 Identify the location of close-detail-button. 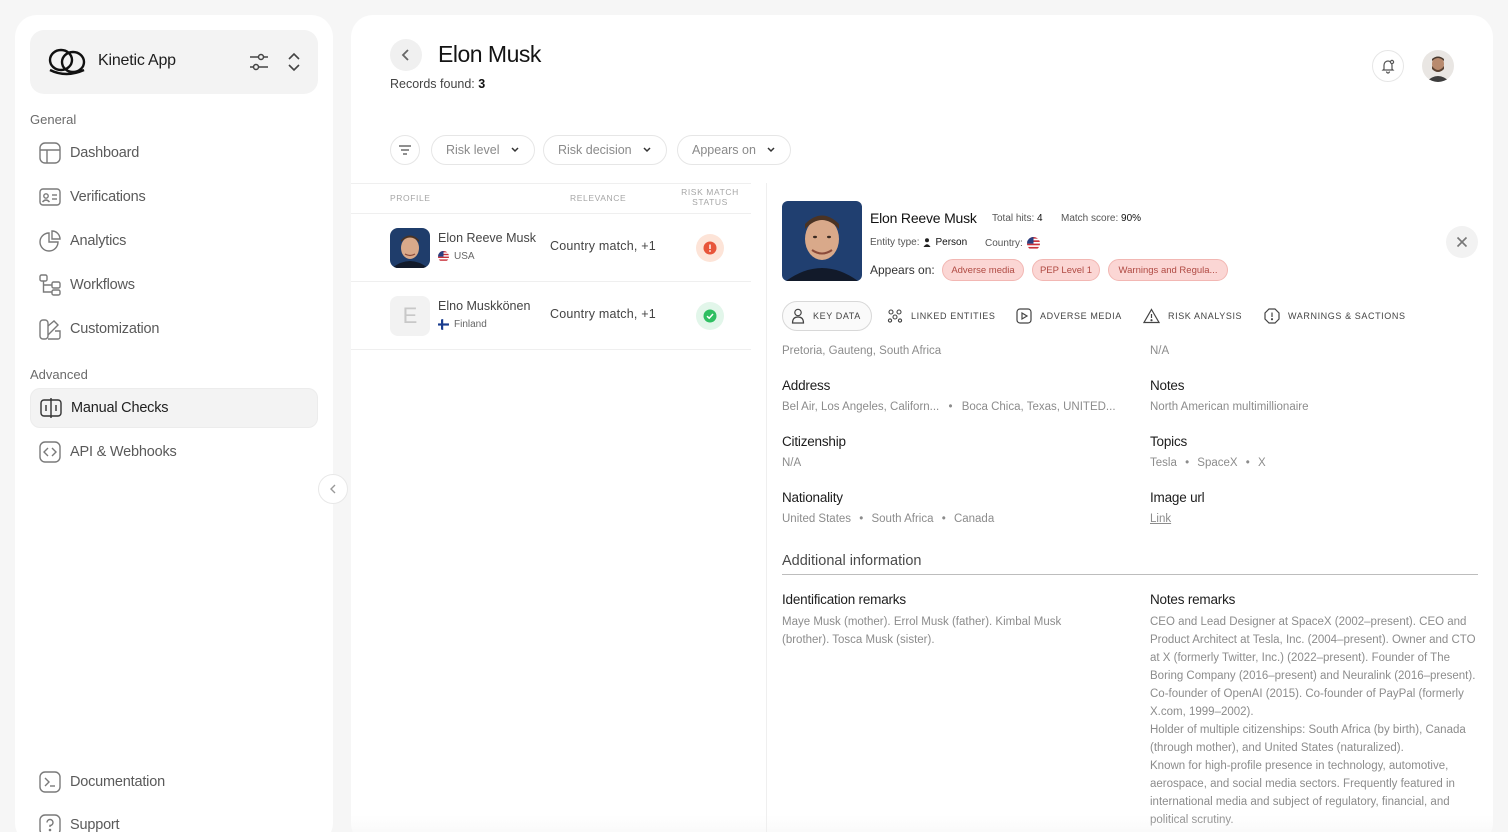
(1462, 242).